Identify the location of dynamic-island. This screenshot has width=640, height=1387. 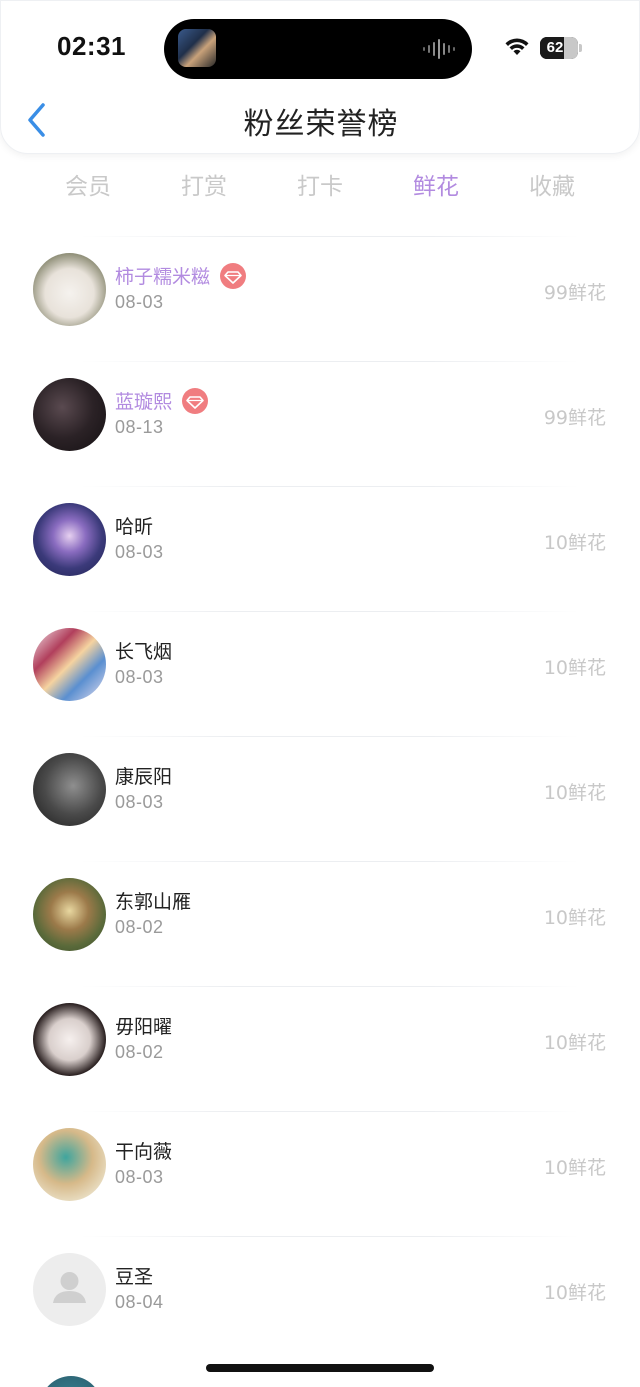
(318, 49).